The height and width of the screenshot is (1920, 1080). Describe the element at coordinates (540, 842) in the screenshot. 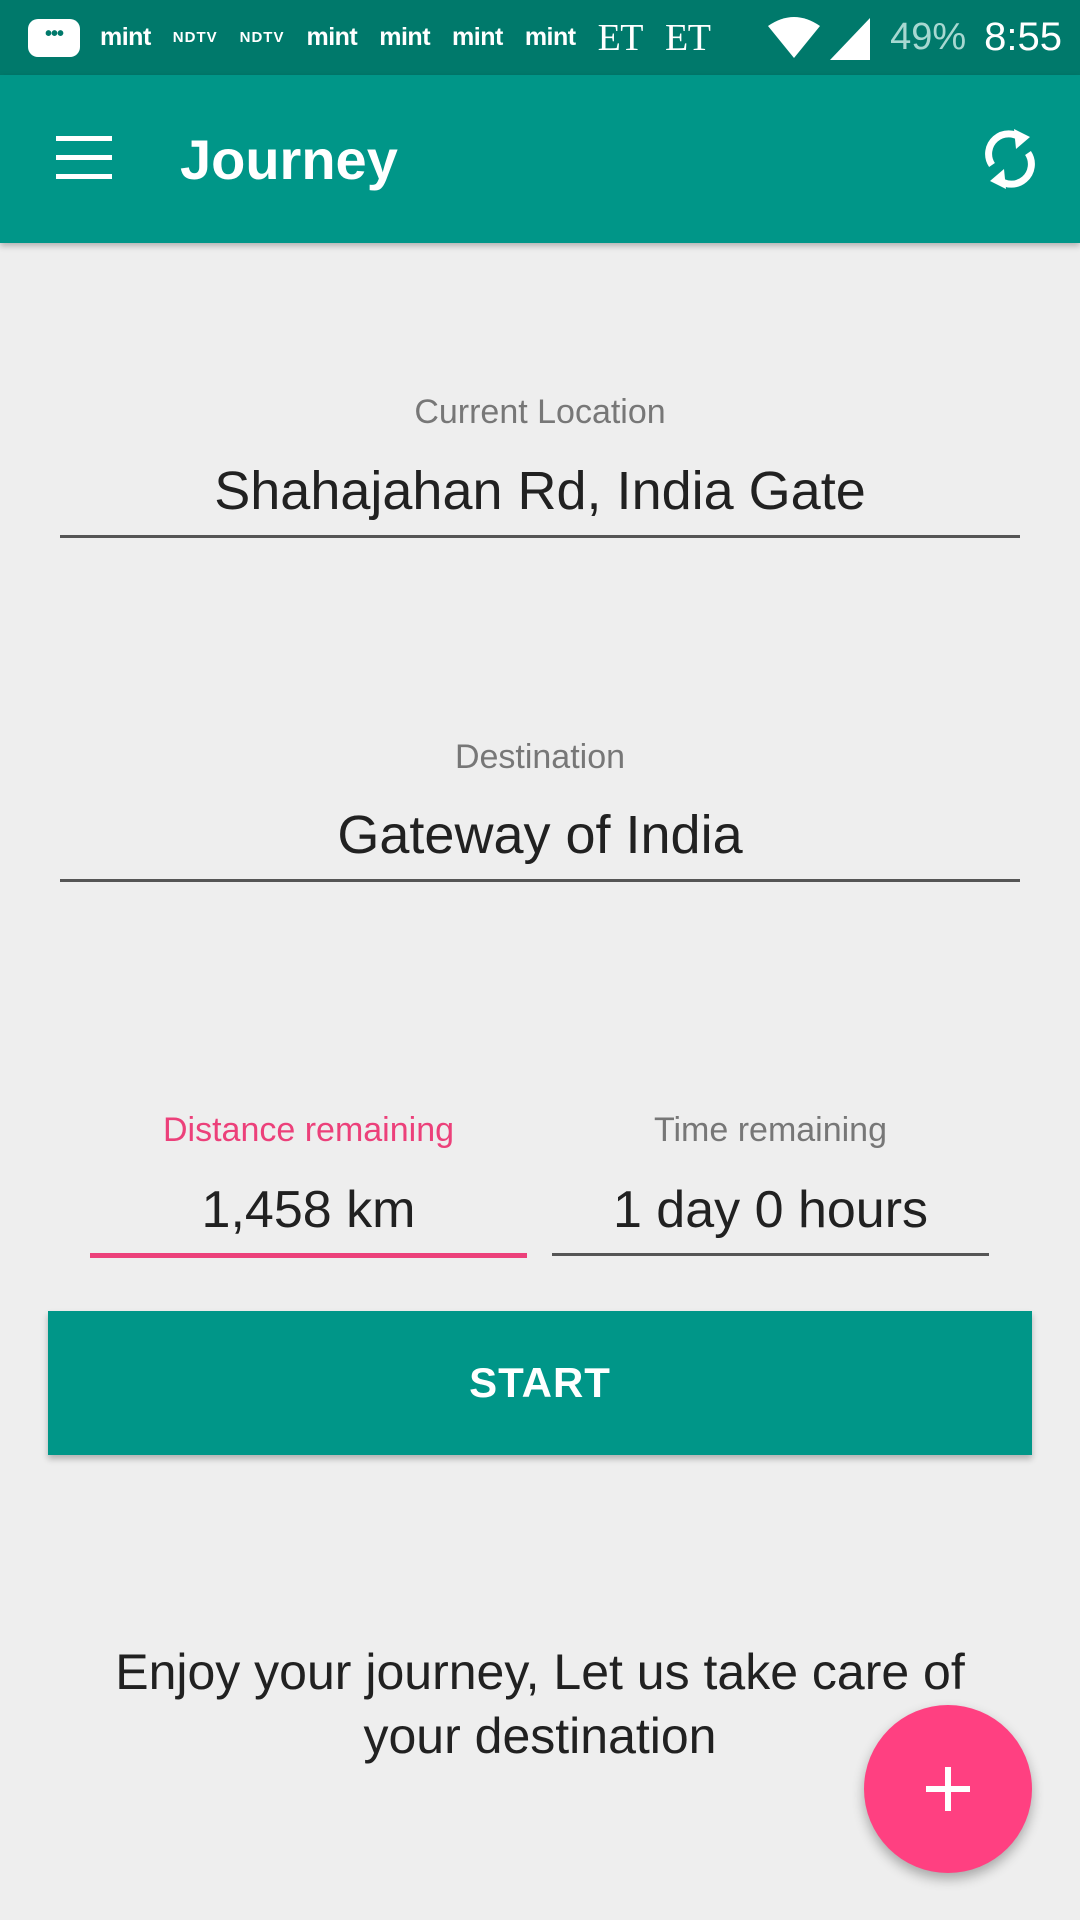

I see `destination-input` at that location.